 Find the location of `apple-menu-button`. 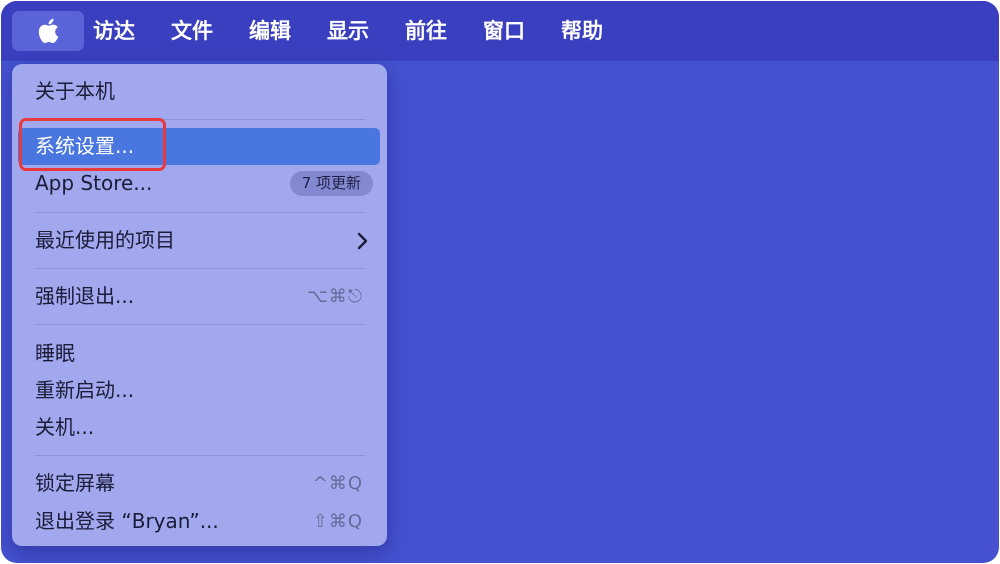

apple-menu-button is located at coordinates (48, 31).